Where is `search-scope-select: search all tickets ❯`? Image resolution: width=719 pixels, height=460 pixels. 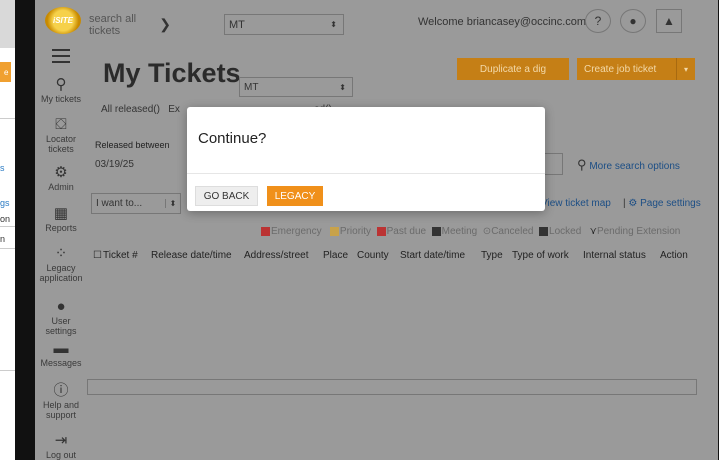 search-scope-select: search all tickets ❯ is located at coordinates (128, 24).